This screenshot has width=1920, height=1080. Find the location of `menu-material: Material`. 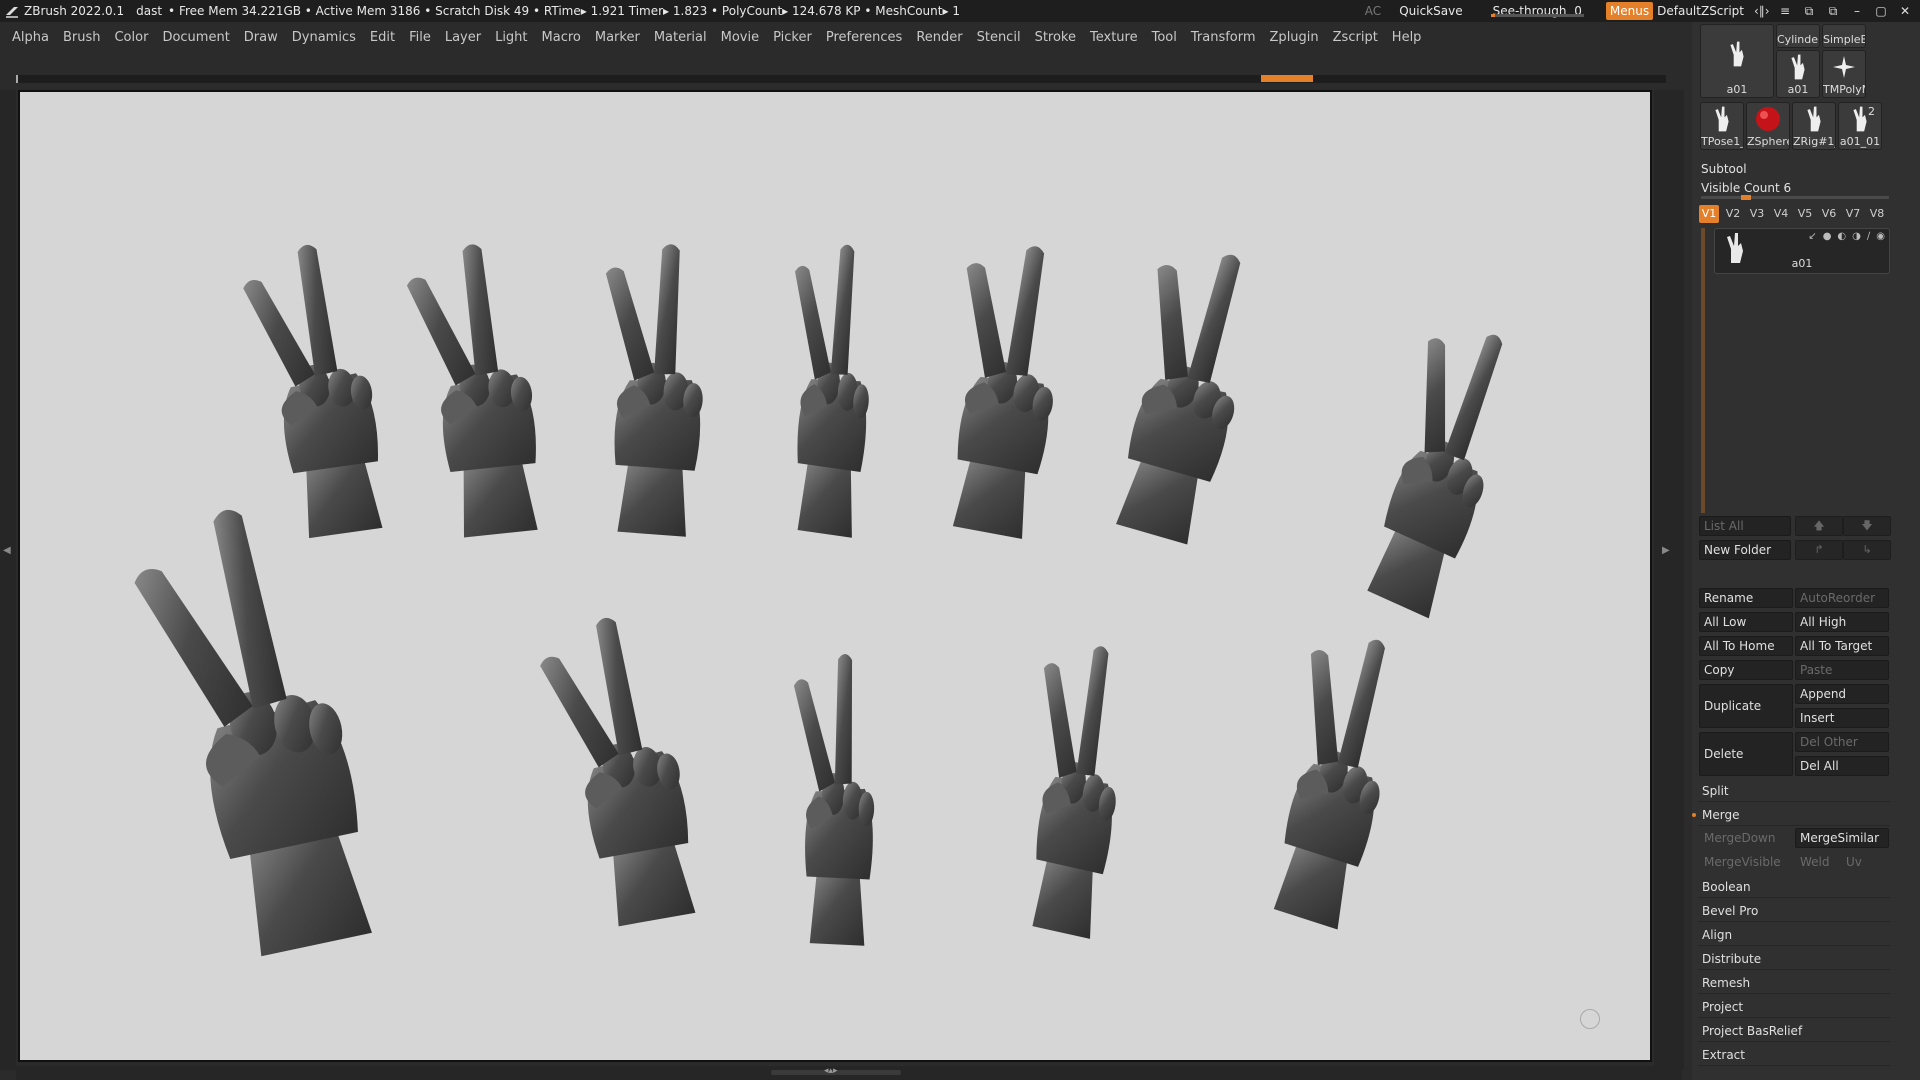

menu-material: Material is located at coordinates (680, 37).